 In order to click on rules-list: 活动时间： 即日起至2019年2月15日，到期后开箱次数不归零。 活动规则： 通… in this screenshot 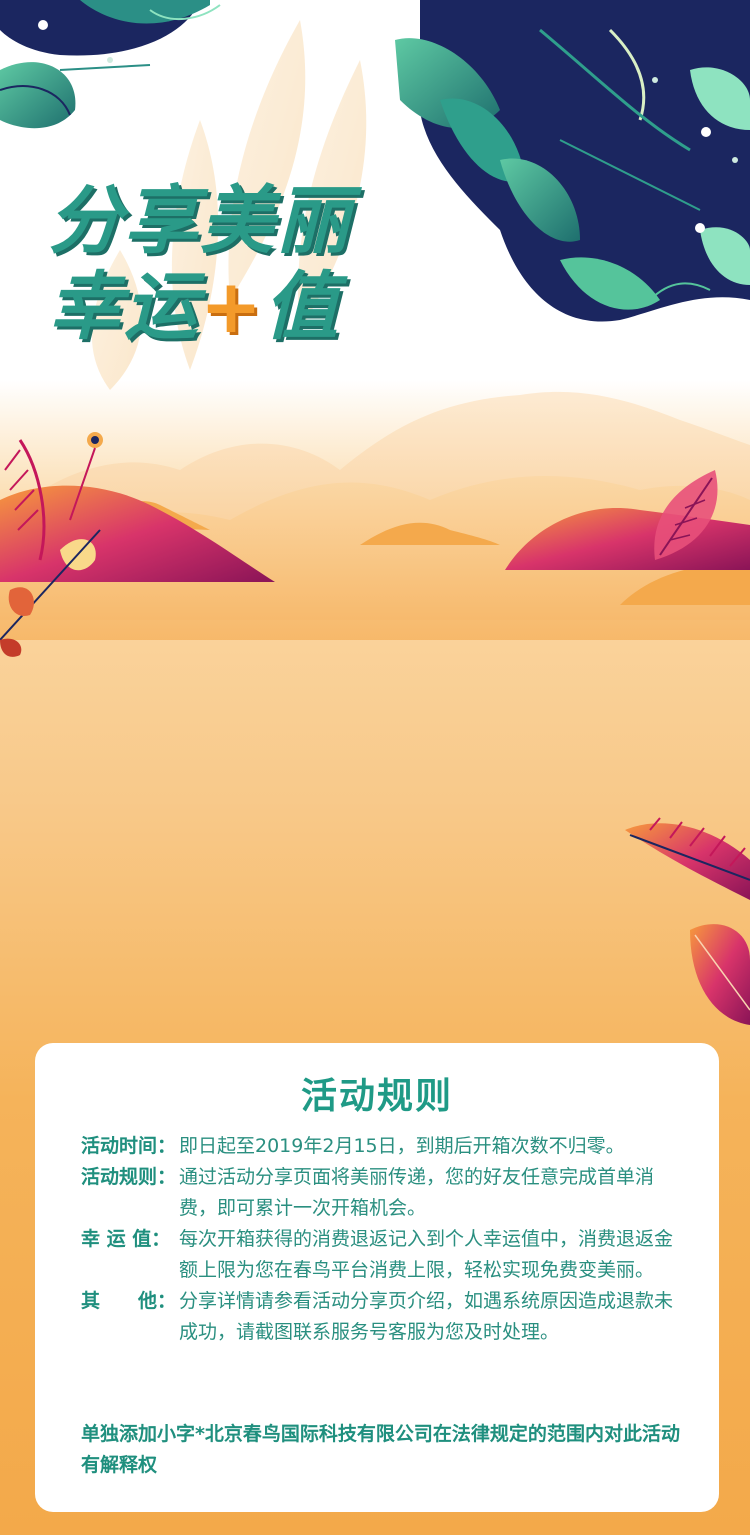, I will do `click(381, 1239)`.